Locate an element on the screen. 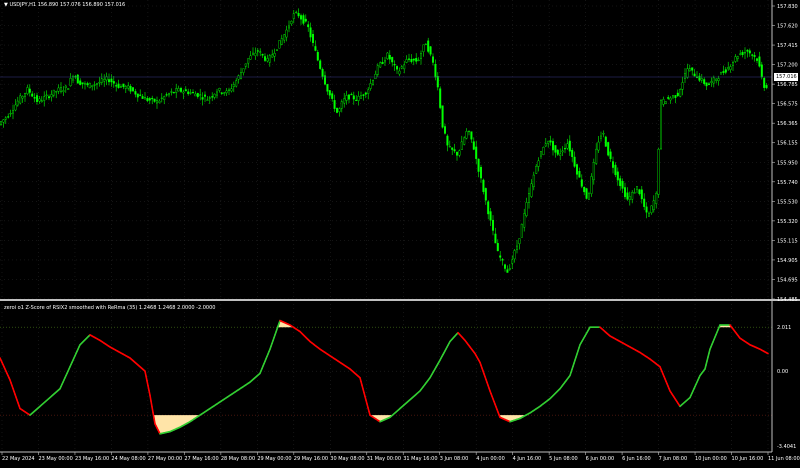 This screenshot has width=800, height=468. indicator-tick-label: -3.4041 is located at coordinates (786, 447).